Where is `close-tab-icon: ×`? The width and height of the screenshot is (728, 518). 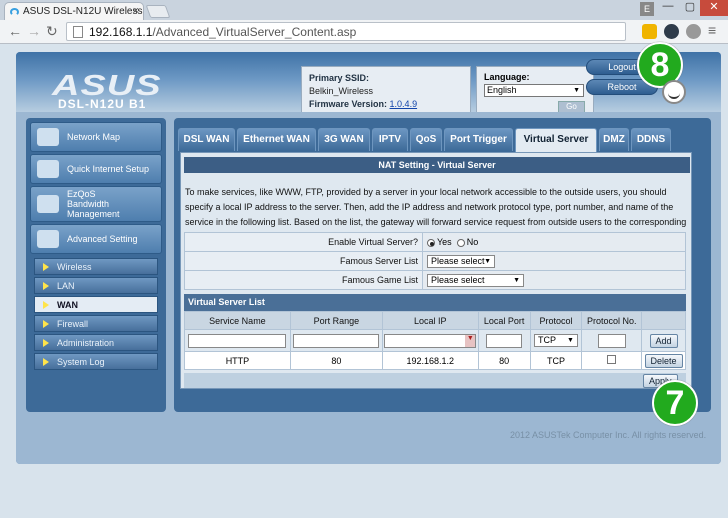
close-tab-icon: × is located at coordinates (136, 11).